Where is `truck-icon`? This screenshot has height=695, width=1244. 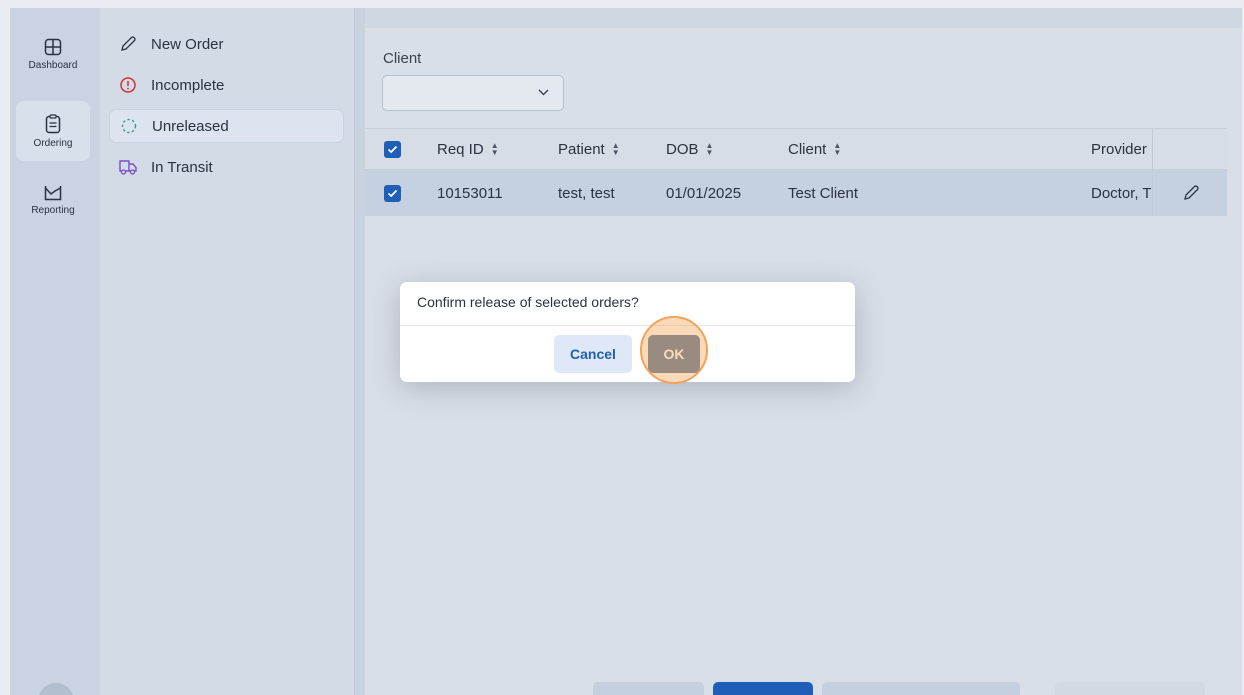
truck-icon is located at coordinates (128, 167).